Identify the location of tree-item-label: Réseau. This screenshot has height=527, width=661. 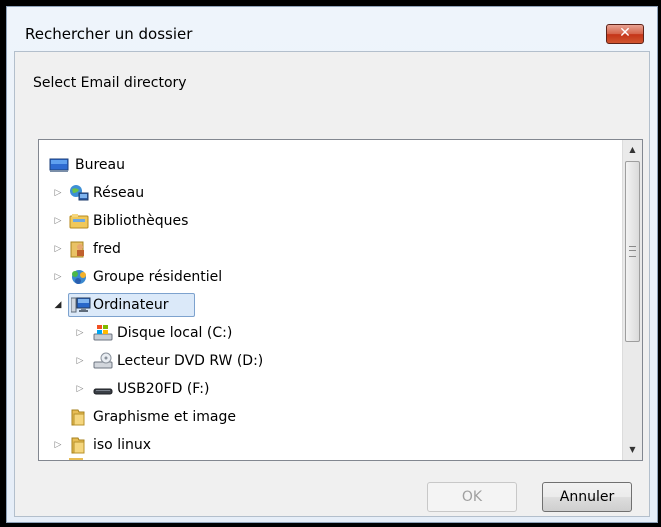
(119, 193).